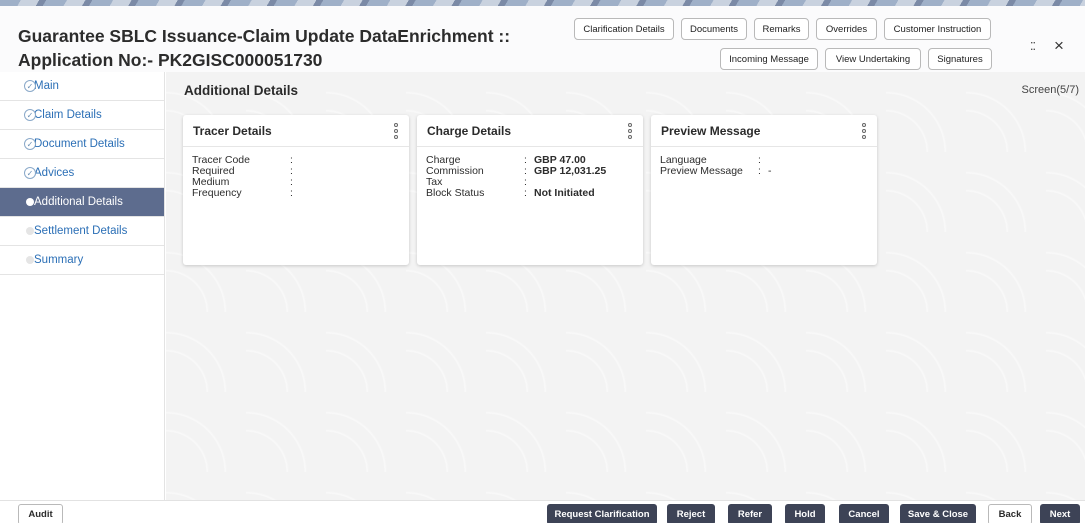  Describe the element at coordinates (769, 59) in the screenshot. I see `incoming-message-button: Incoming Message` at that location.